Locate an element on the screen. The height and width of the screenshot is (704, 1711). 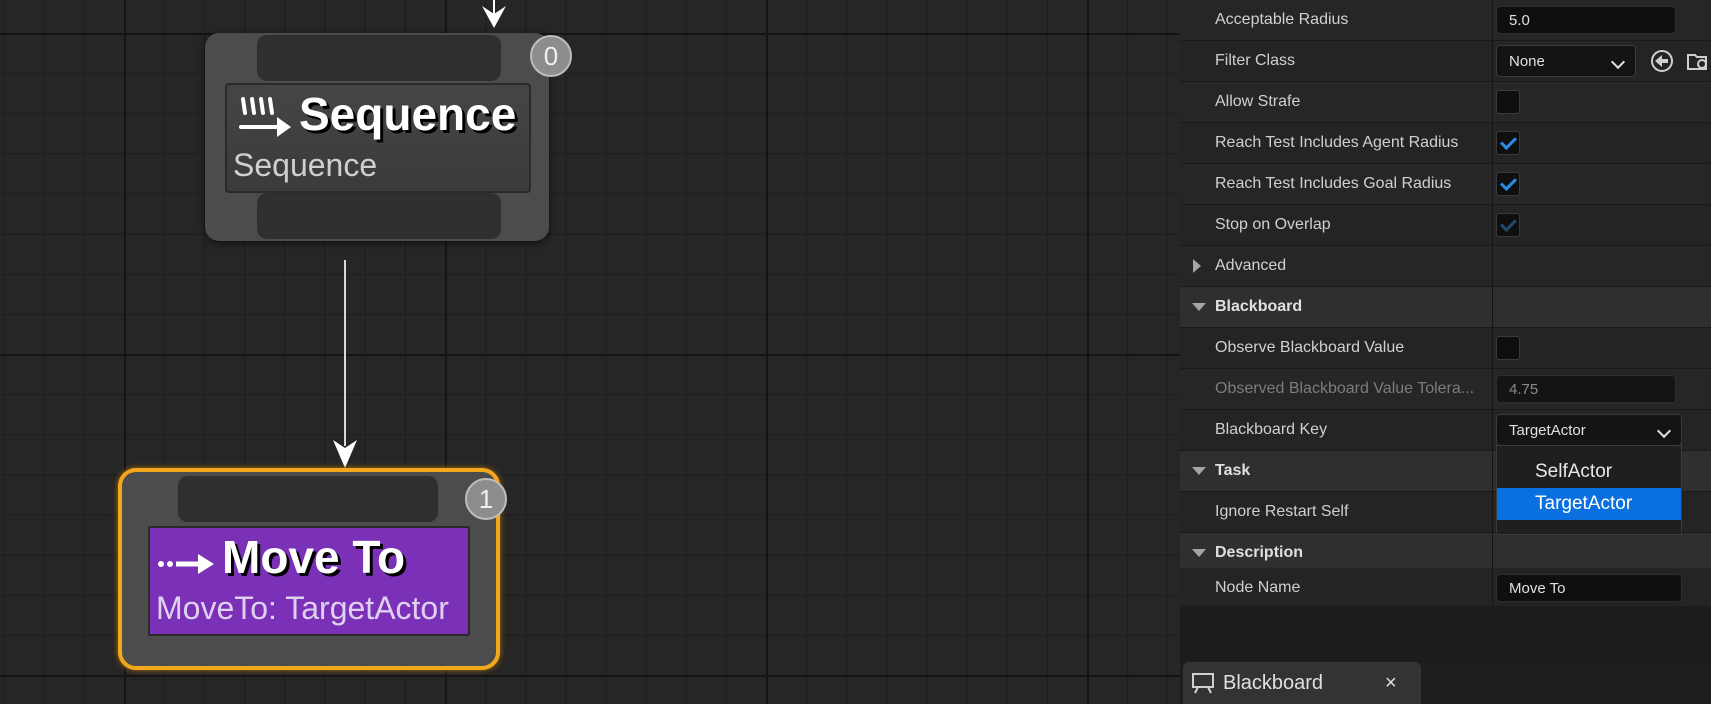
browse-icon is located at coordinates (1698, 61).